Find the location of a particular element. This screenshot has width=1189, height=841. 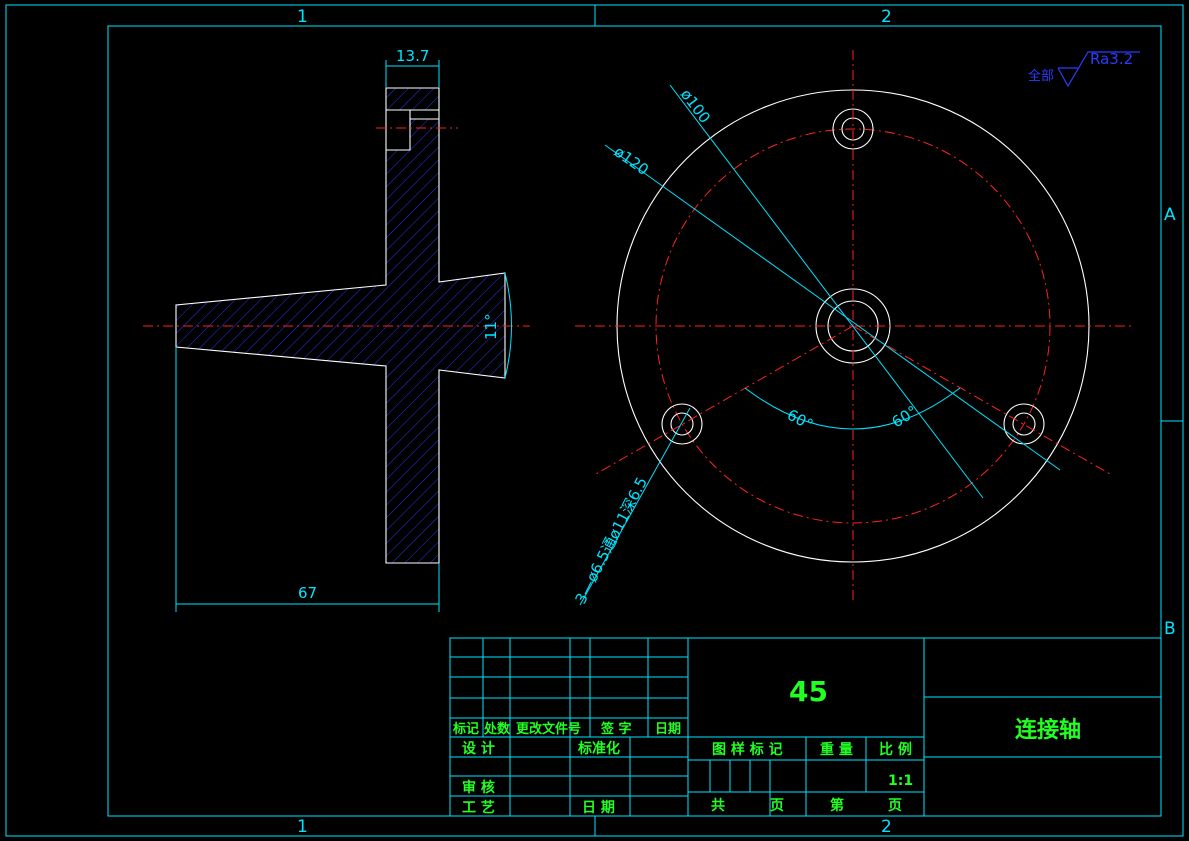

label-total: 共 is located at coordinates (718, 805).